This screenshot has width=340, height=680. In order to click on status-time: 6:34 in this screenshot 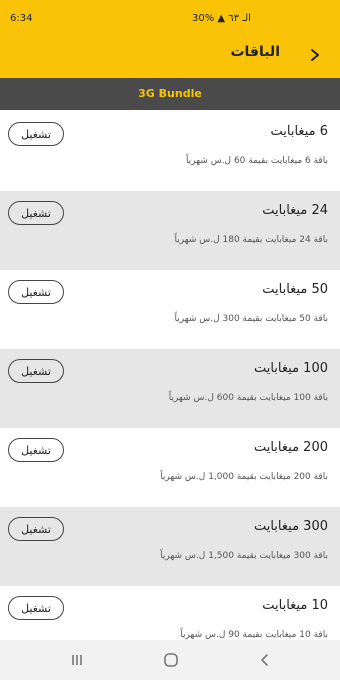, I will do `click(21, 18)`.